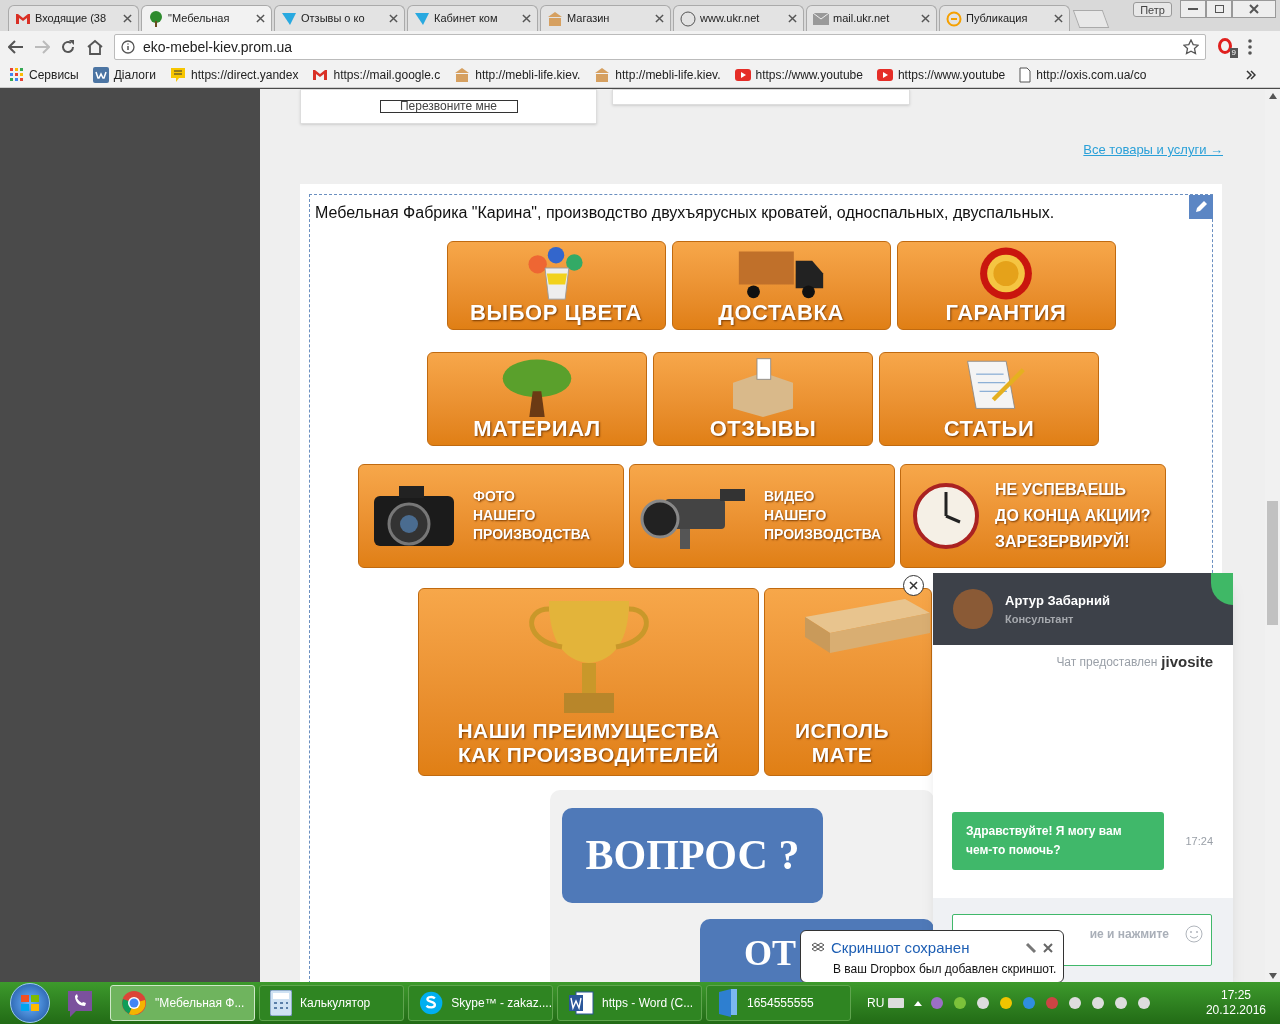 Image resolution: width=1280 pixels, height=1024 pixels. Describe the element at coordinates (1254, 9) in the screenshot. I see `close-window-button` at that location.